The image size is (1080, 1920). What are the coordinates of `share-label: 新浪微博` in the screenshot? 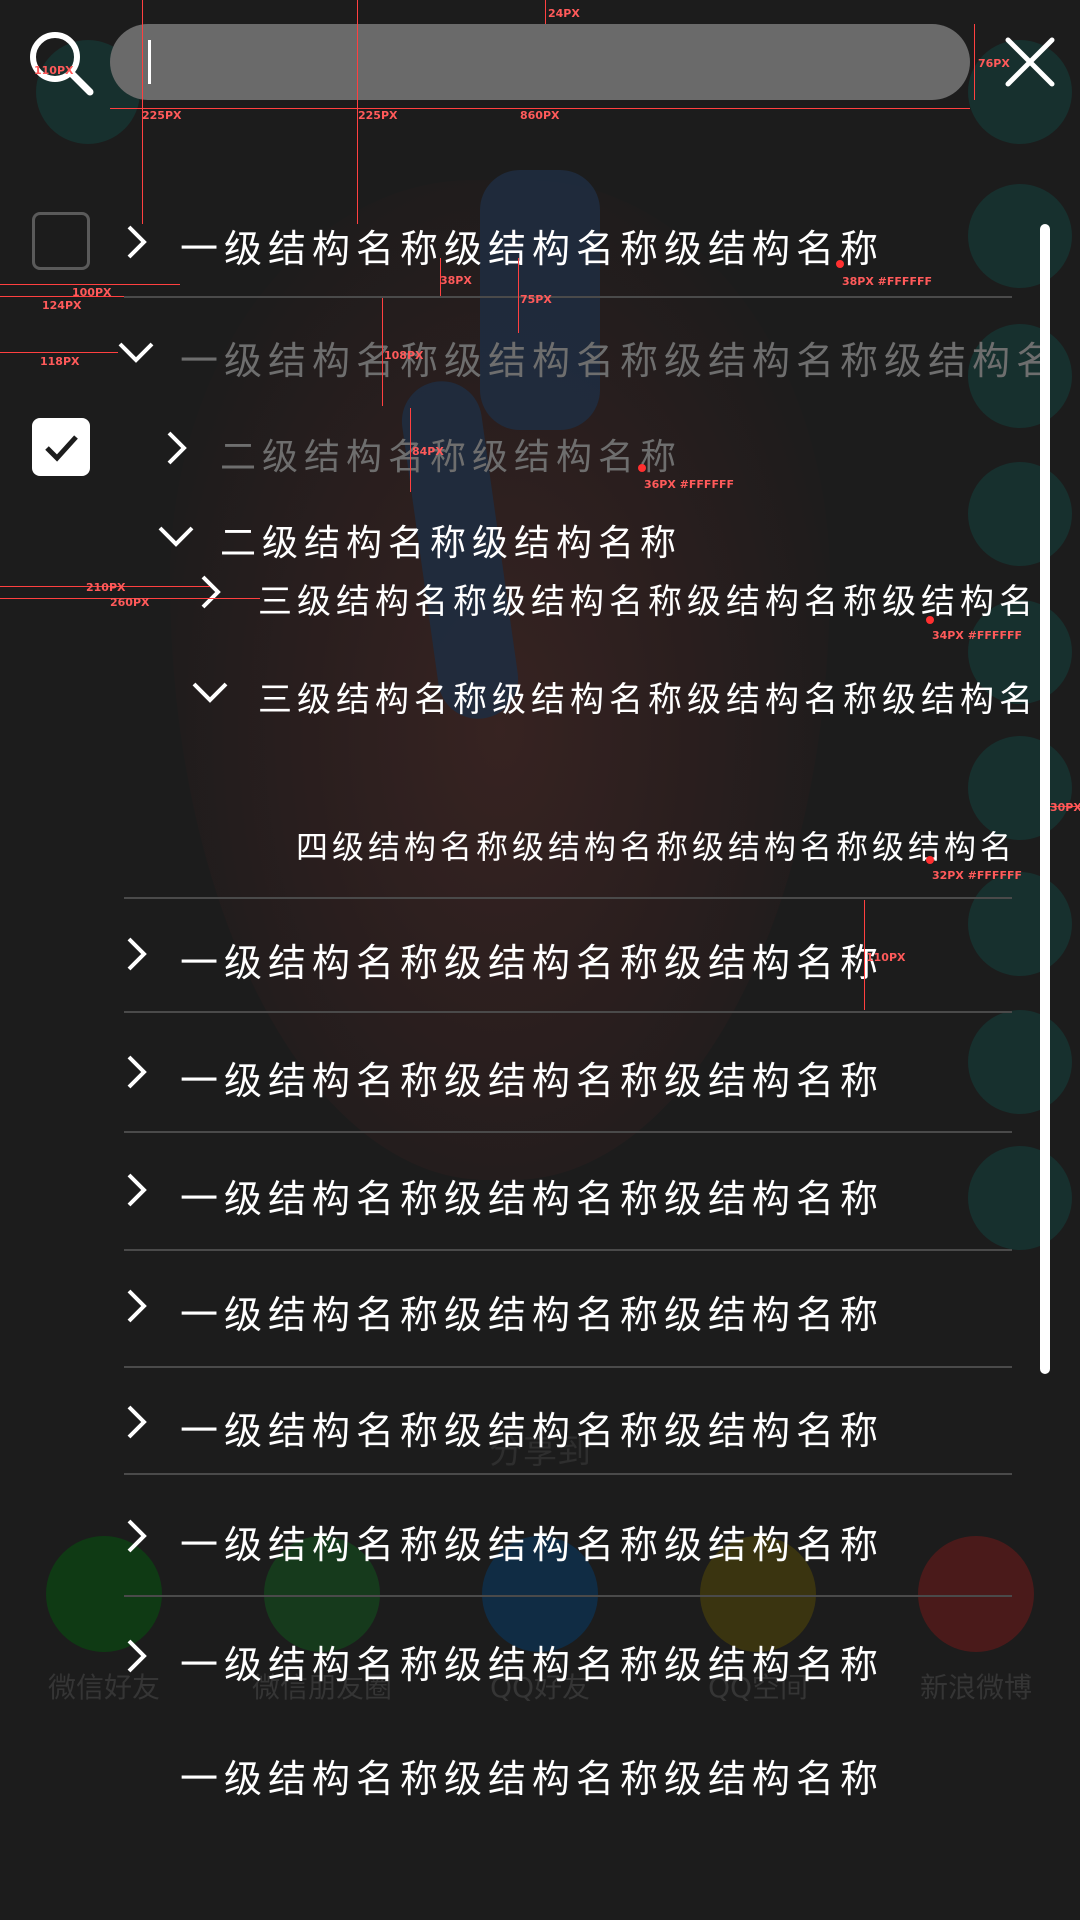 It's located at (975, 1687).